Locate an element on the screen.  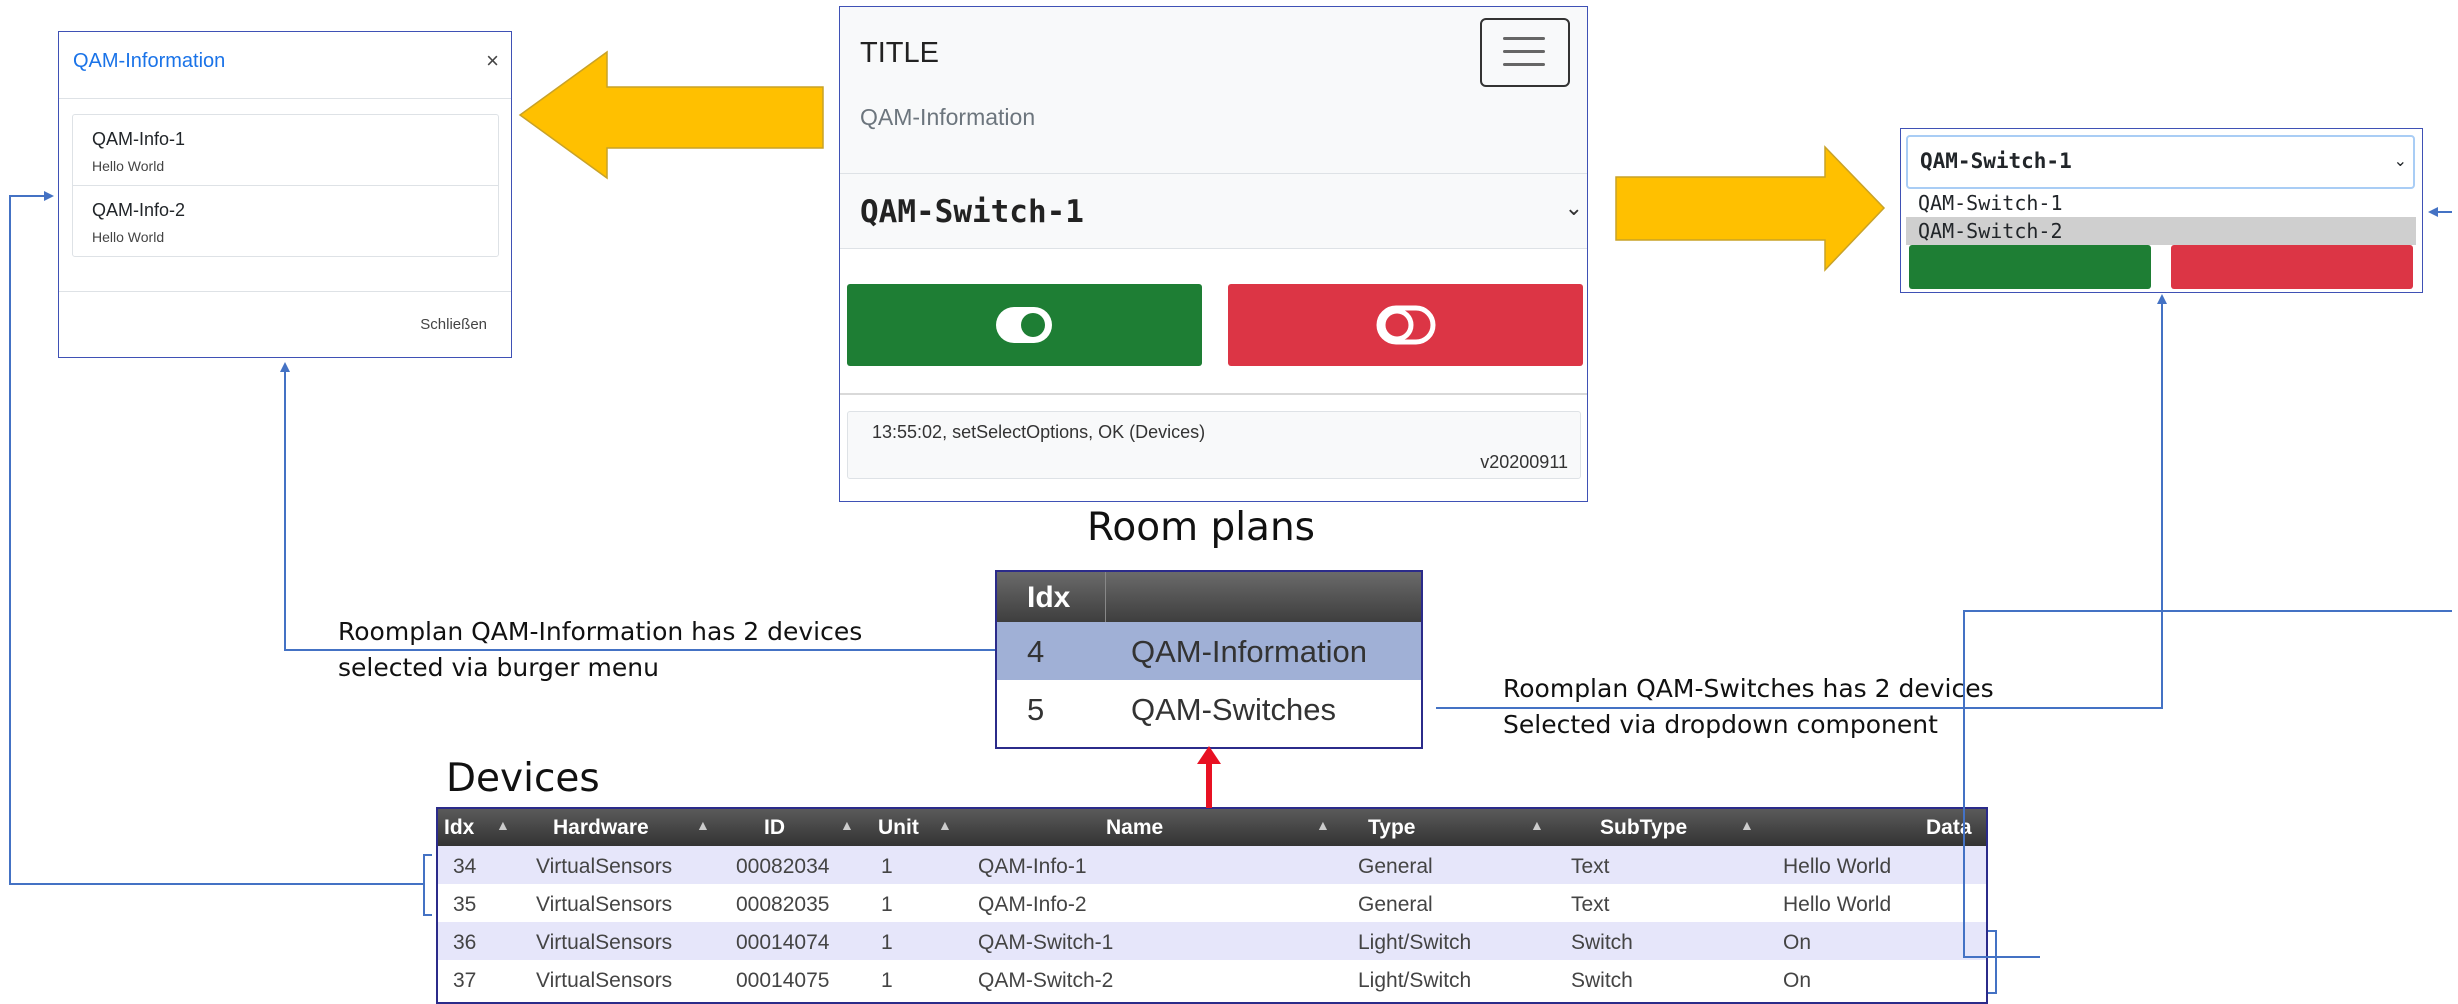
bracket-left is located at coordinates (427, 885).